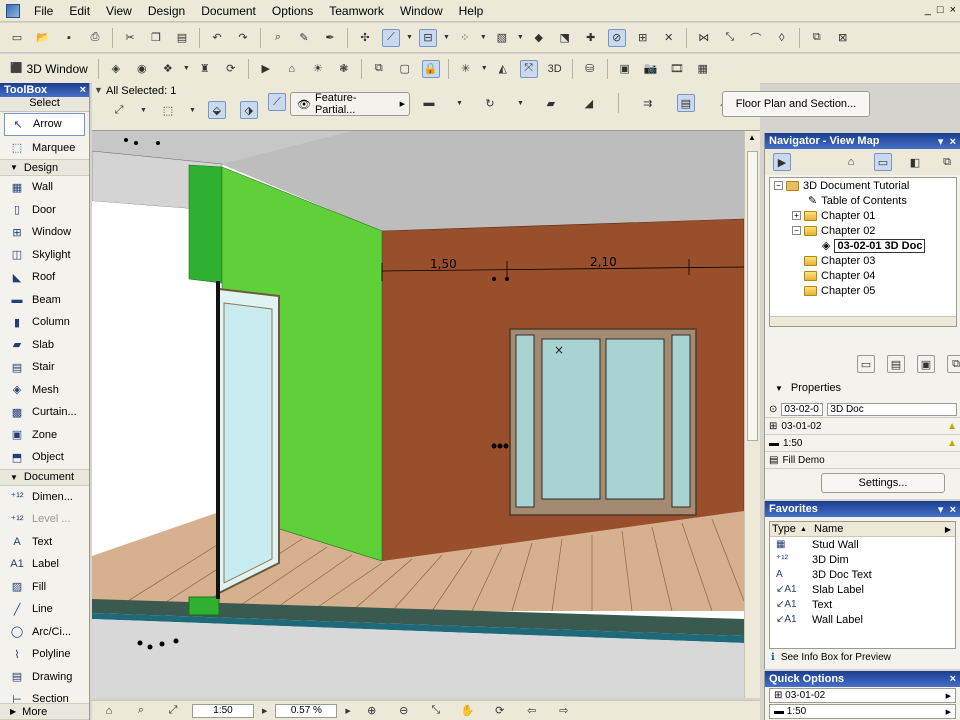 Image resolution: width=960 pixels, height=720 pixels. I want to click on magnifier-icon: ⌕, so click(141, 711).